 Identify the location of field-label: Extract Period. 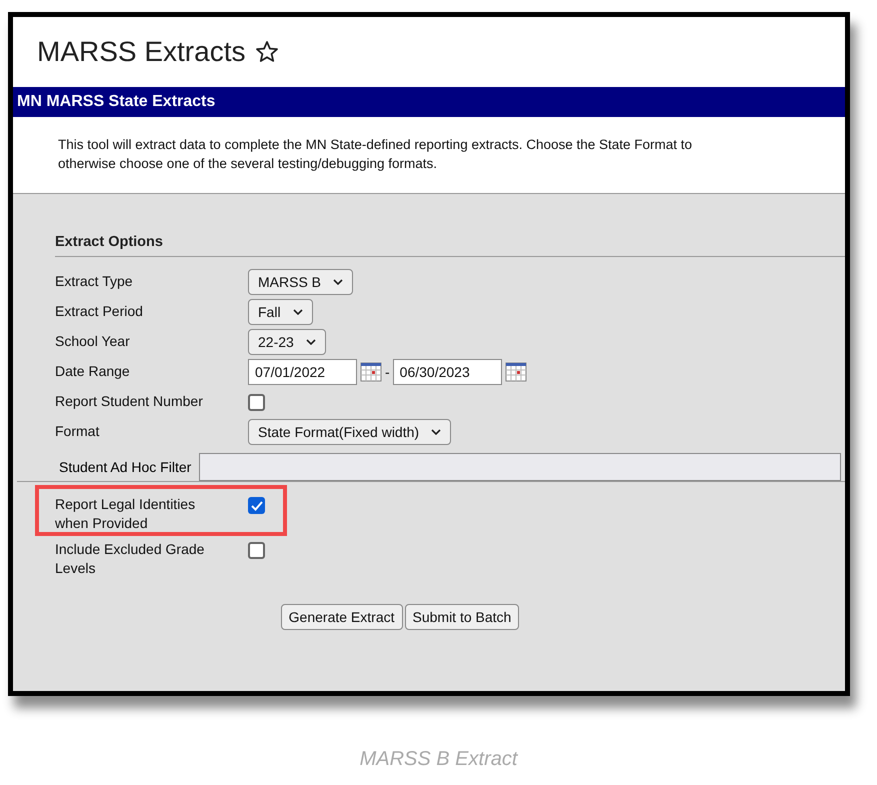
(99, 311).